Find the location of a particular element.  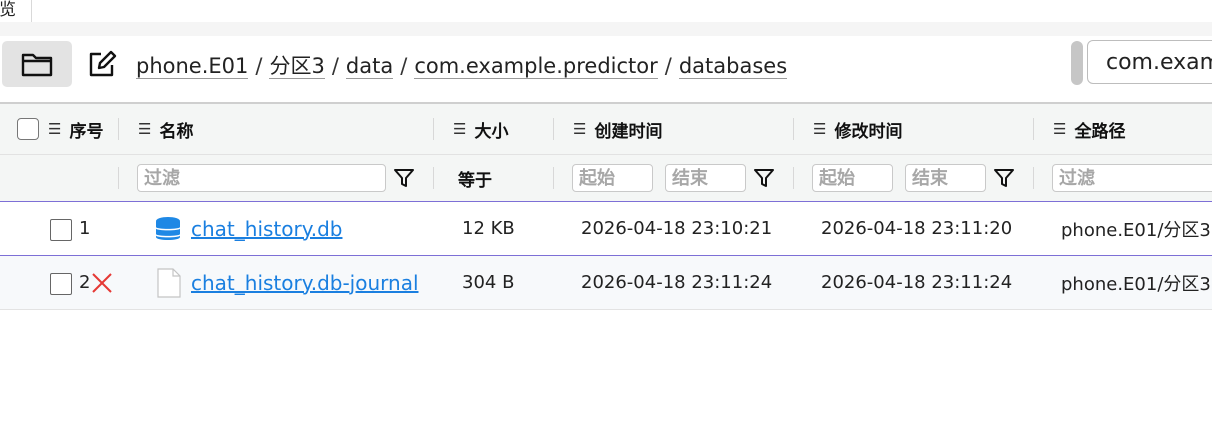

created-end-input is located at coordinates (705, 178).